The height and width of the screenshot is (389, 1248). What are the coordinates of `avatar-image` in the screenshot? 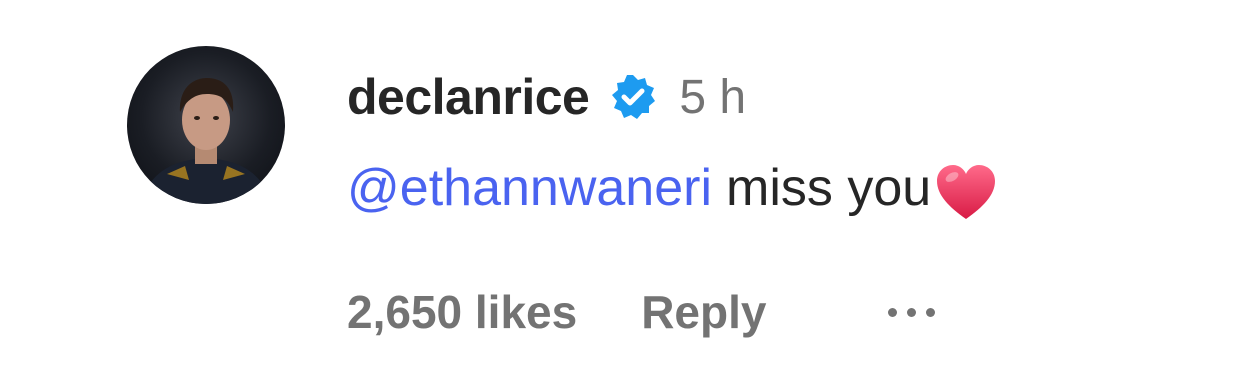 It's located at (206, 141).